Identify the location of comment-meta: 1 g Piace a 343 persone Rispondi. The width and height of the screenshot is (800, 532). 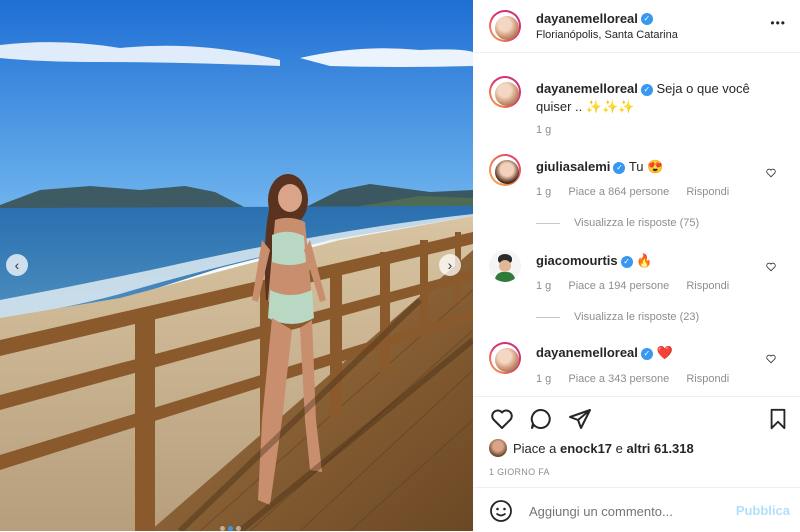
(639, 379).